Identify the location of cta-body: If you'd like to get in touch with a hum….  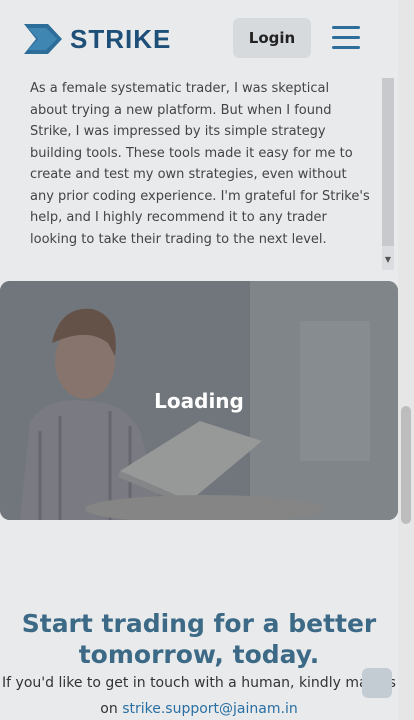
(199, 695).